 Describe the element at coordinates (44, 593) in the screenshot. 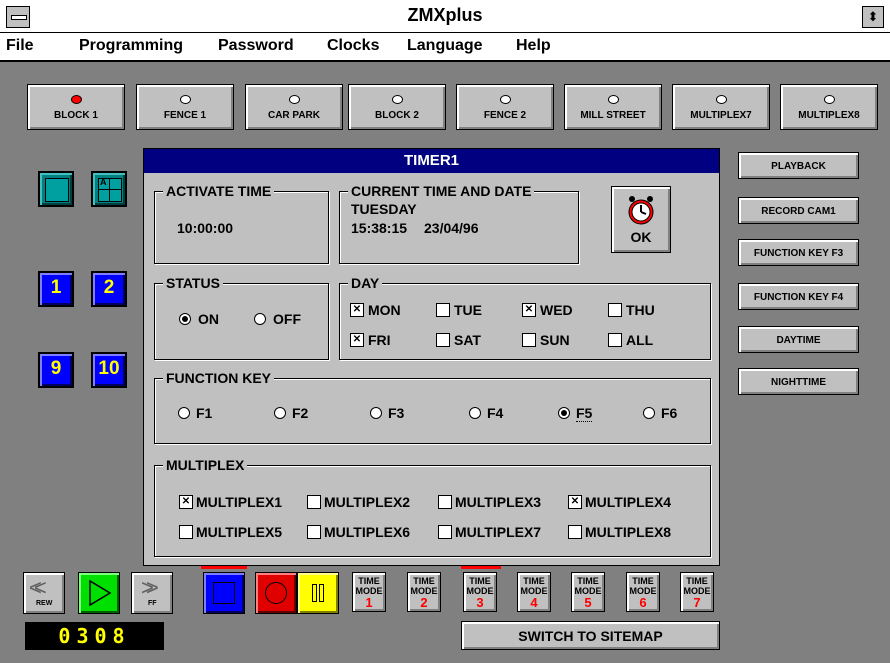

I see `rewind-button: << REW` at that location.